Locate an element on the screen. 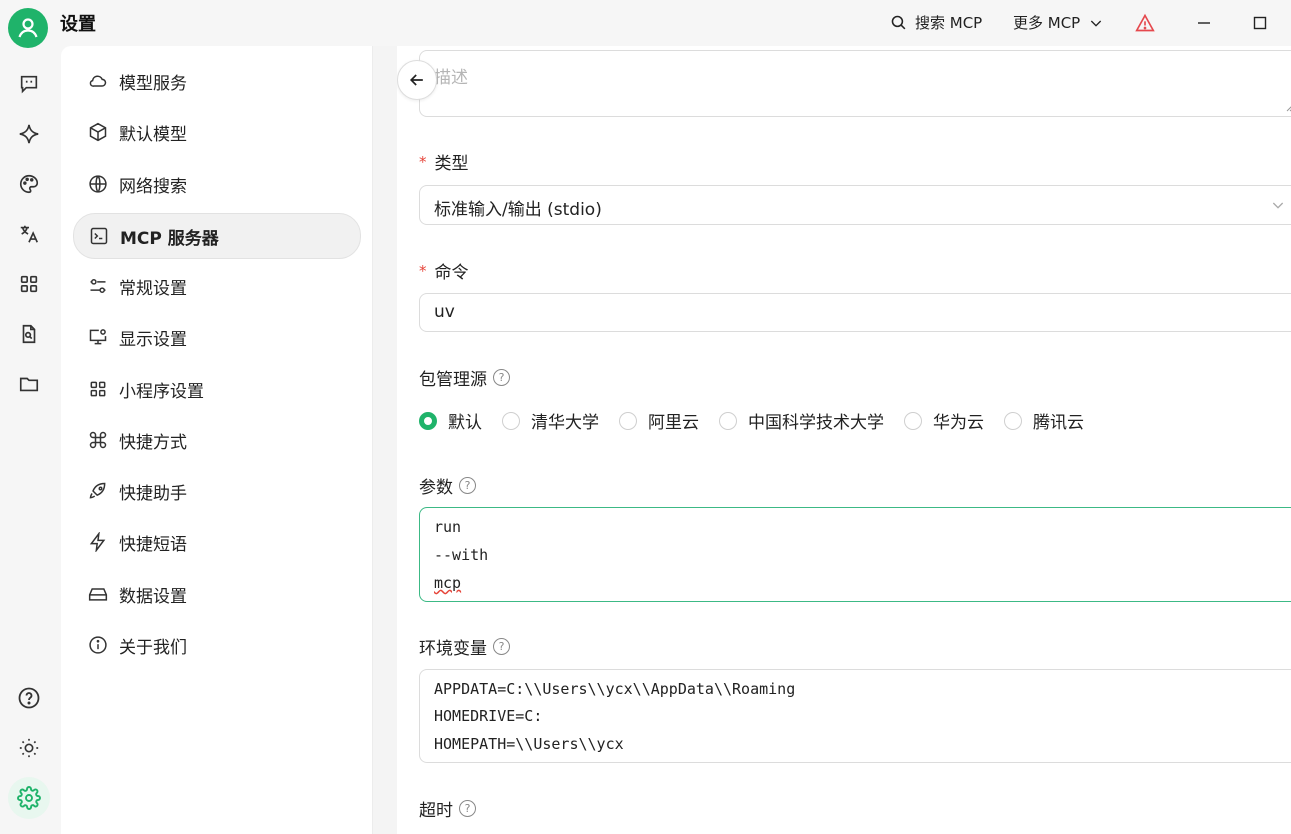 The width and height of the screenshot is (1291, 834). env-label: 环境变量 ? is located at coordinates (464, 646).